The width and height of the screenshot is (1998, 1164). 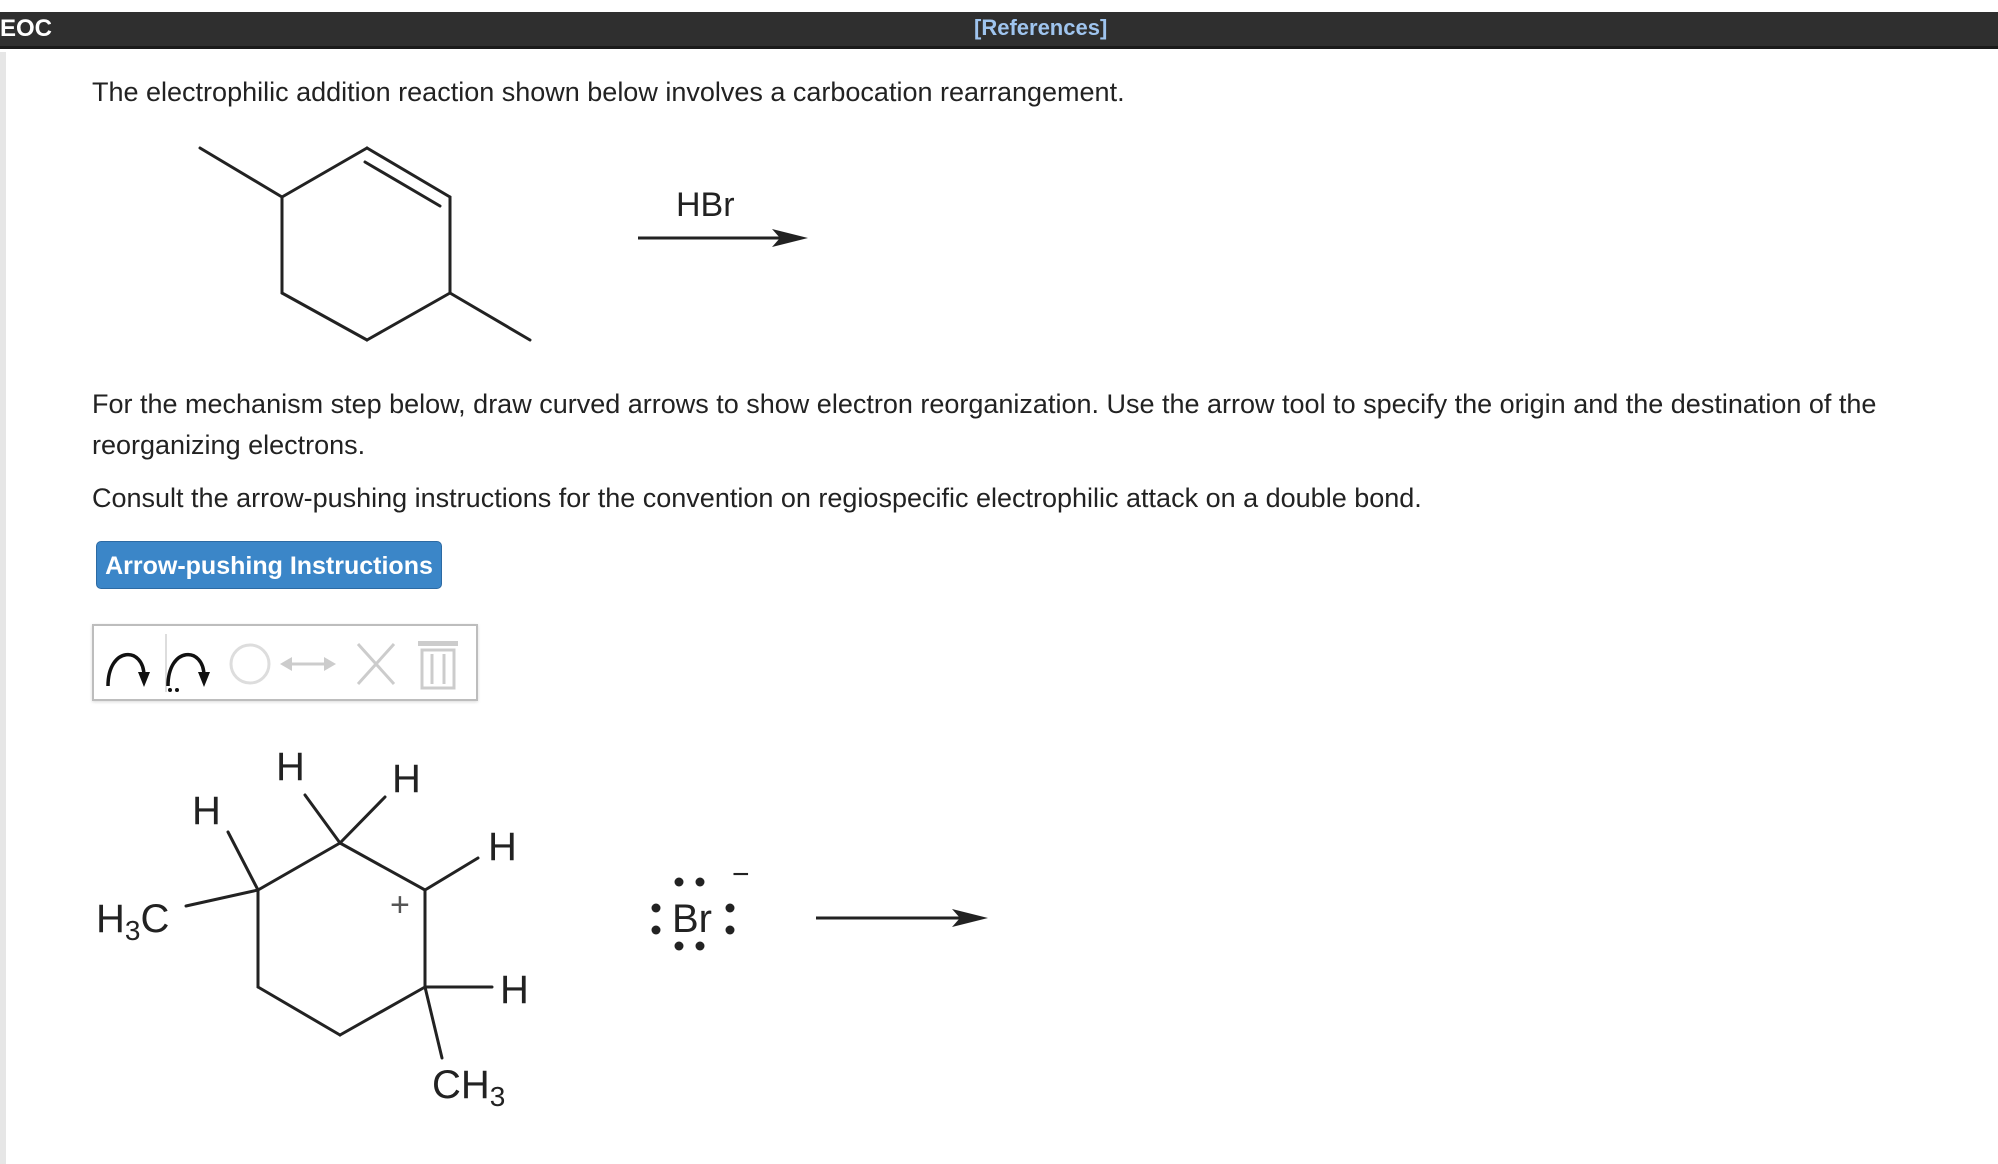 What do you see at coordinates (1040, 28) in the screenshot?
I see `references-link: [References]` at bounding box center [1040, 28].